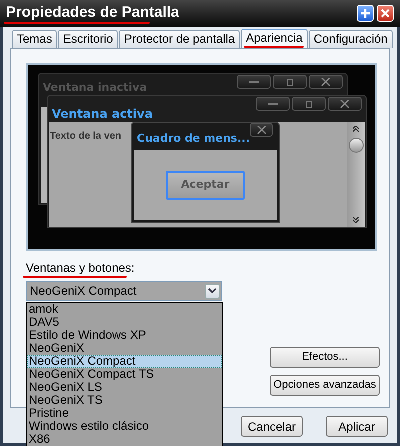  Describe the element at coordinates (124, 413) in the screenshot. I see `dropdown-option: Pristine` at that location.